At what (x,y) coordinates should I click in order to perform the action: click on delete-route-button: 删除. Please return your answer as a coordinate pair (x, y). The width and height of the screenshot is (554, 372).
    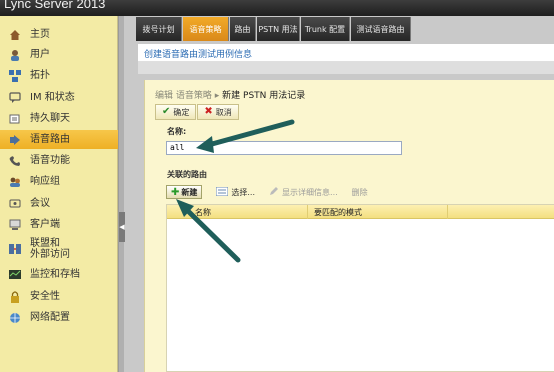
    Looking at the image, I should click on (360, 192).